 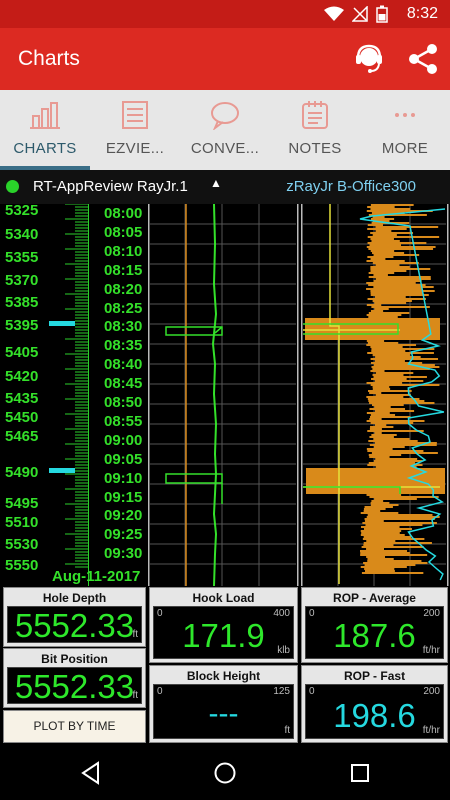 What do you see at coordinates (374, 704) in the screenshot?
I see `rop-fast-gauge: ROP - Fast 0 200 198.6 ft/hr` at bounding box center [374, 704].